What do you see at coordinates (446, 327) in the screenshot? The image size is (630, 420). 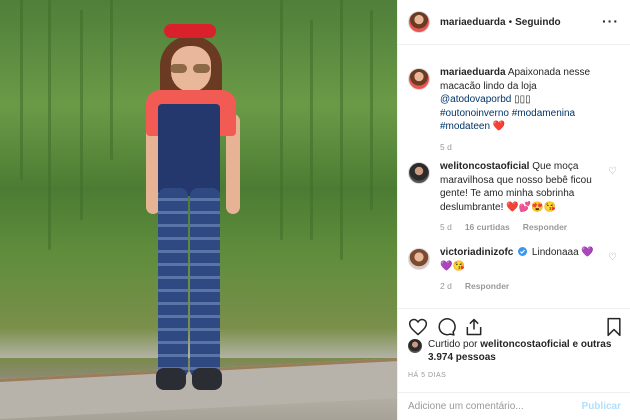 I see `comment-icon` at bounding box center [446, 327].